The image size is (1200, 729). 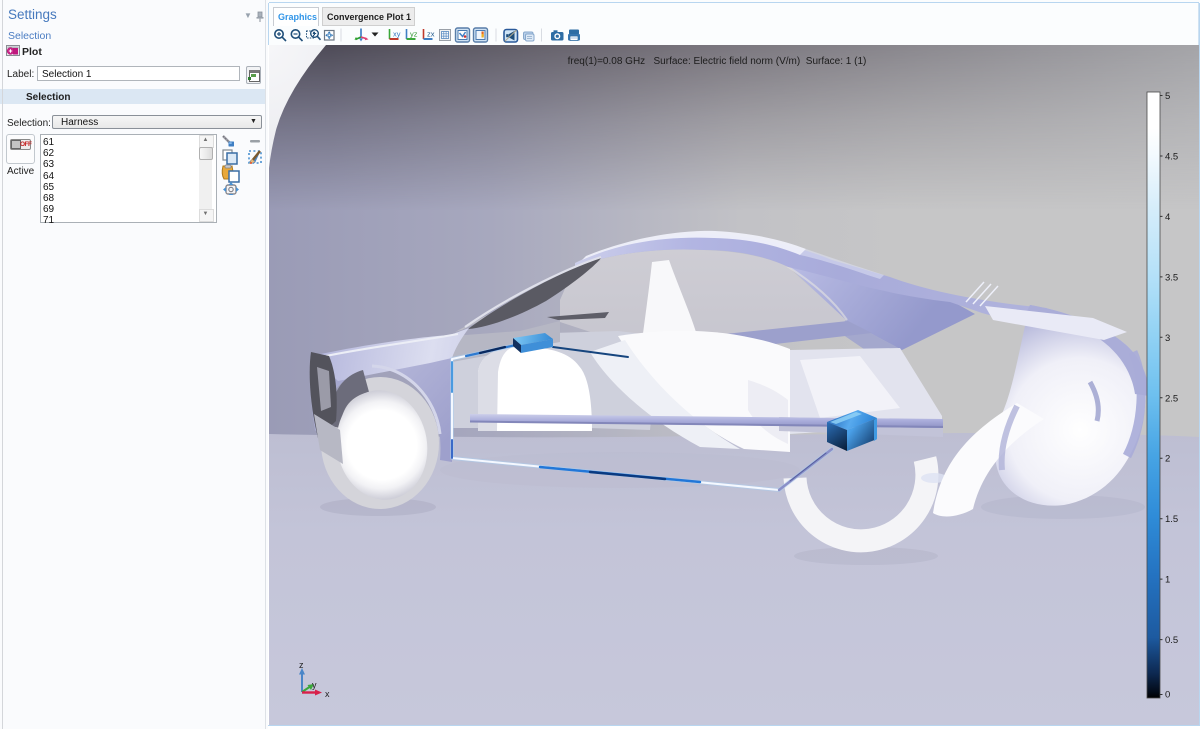 I want to click on svg-text: yz, so click(x=414, y=34).